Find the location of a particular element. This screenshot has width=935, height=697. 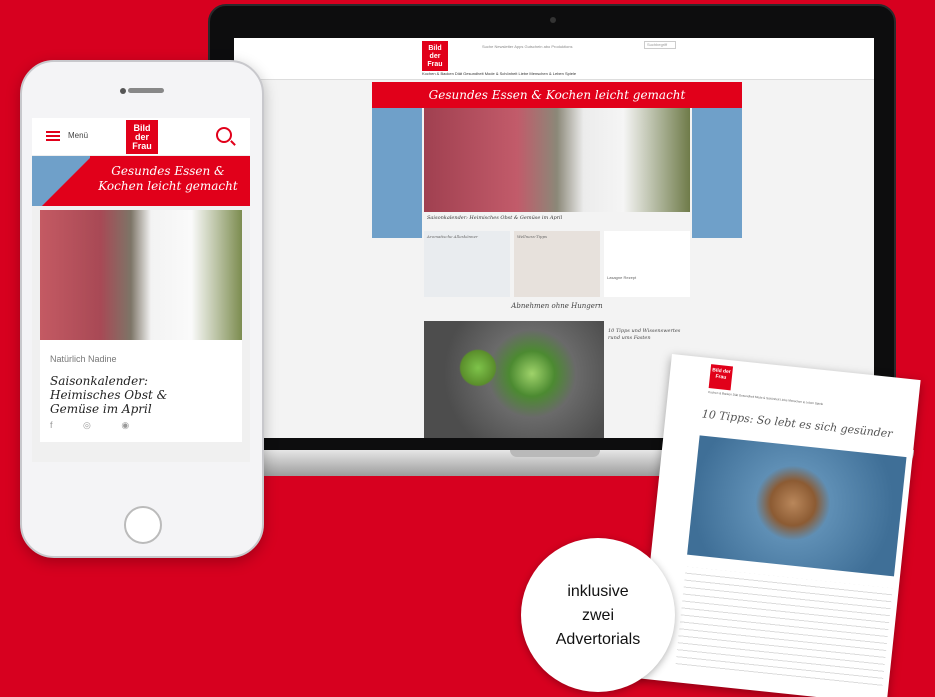

category-banner: Gesundes Essen & Kochen leicht gemacht is located at coordinates (557, 95).